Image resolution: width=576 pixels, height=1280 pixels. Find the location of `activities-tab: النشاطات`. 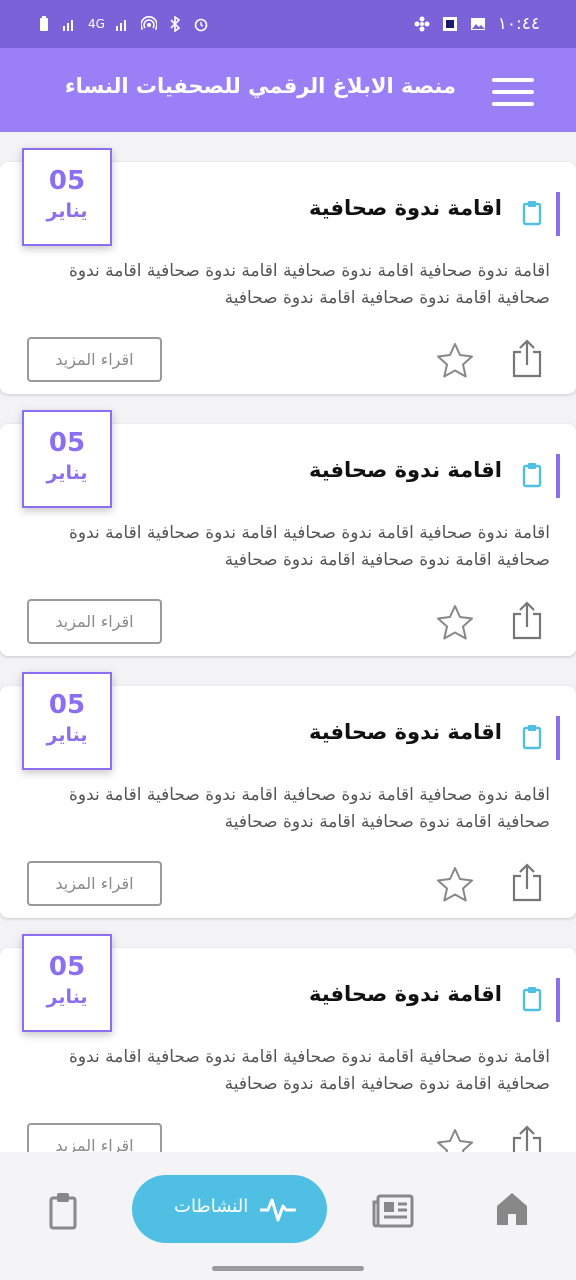

activities-tab: النشاطات is located at coordinates (229, 1209).